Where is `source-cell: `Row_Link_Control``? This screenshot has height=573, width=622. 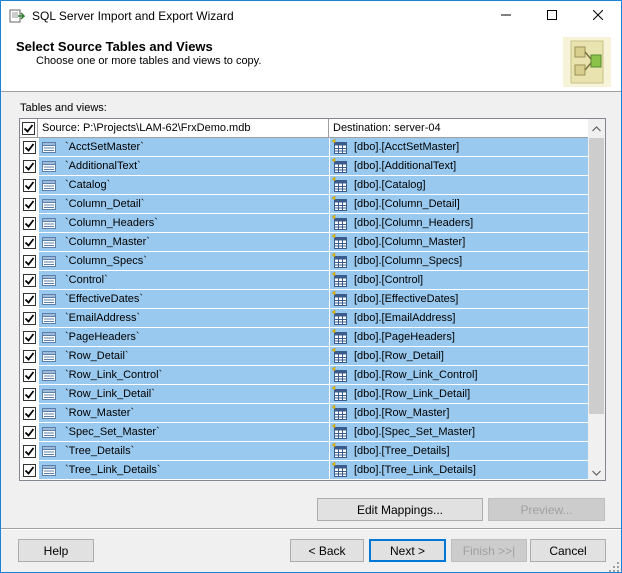 source-cell: `Row_Link_Control` is located at coordinates (183, 375).